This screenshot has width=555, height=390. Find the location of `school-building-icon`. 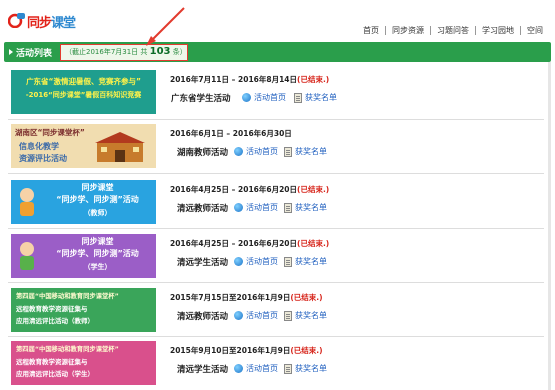

school-building-icon is located at coordinates (120, 147).